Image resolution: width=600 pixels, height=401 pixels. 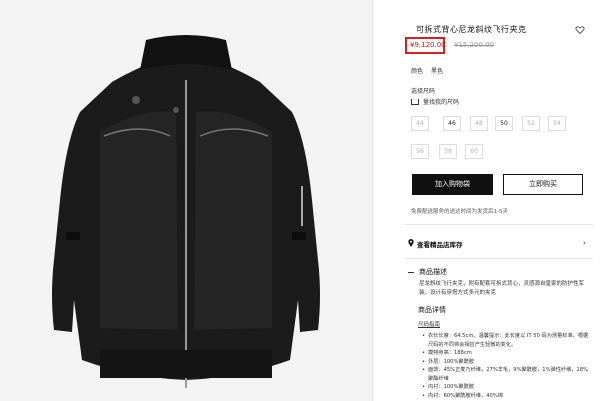 I want to click on color-label: 颜色, so click(x=417, y=71).